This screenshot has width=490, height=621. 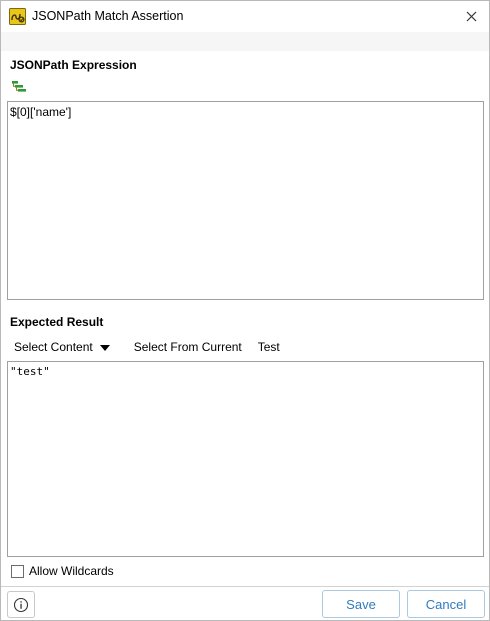 I want to click on save-button: Save, so click(x=361, y=604).